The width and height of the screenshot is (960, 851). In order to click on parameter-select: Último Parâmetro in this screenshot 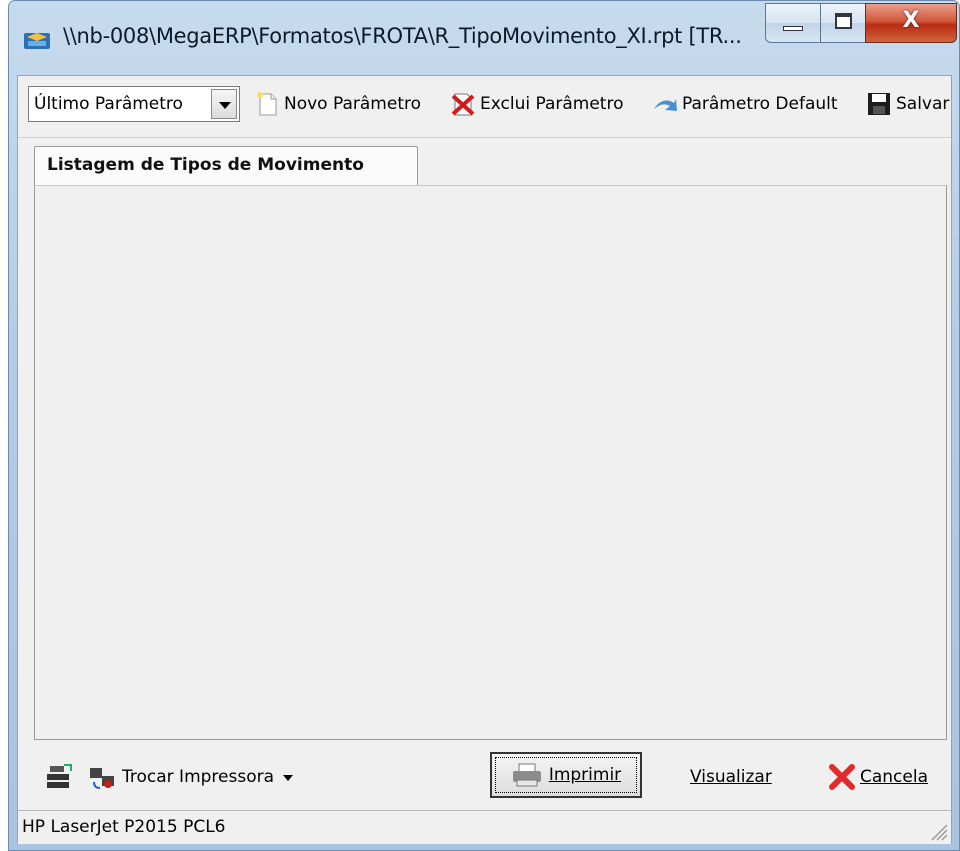, I will do `click(134, 104)`.